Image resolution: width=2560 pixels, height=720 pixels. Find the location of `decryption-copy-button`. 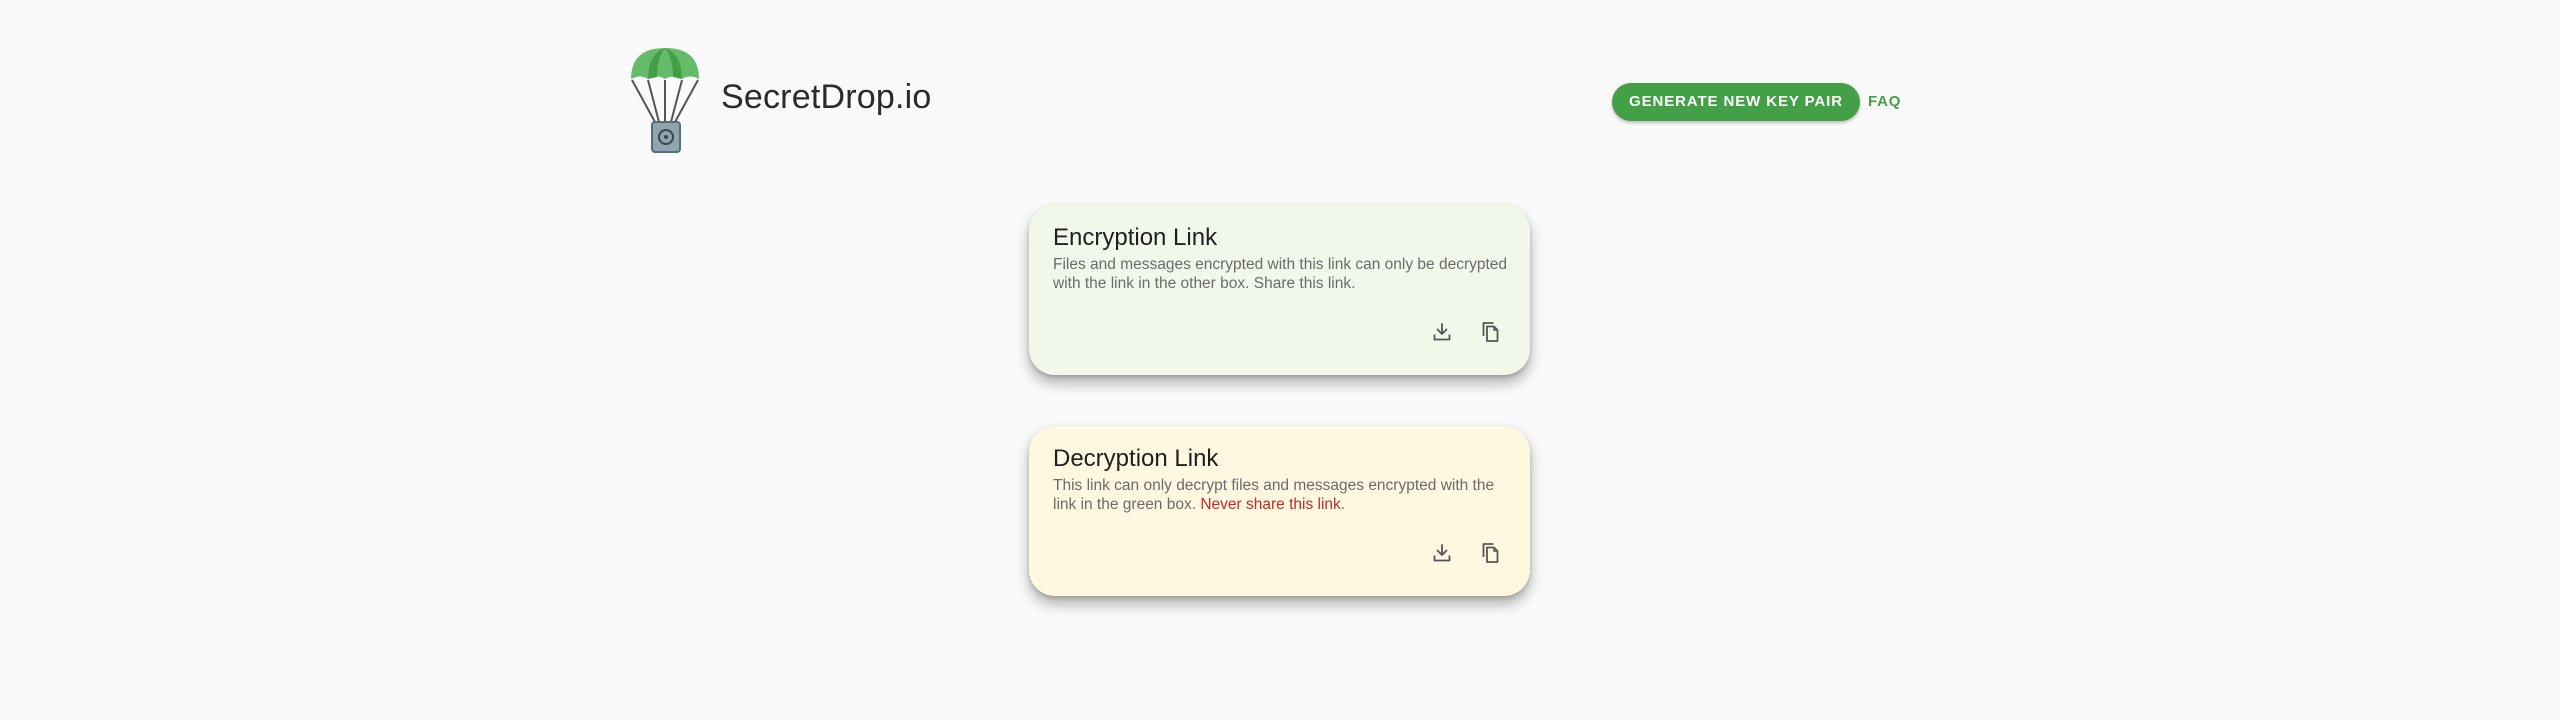

decryption-copy-button is located at coordinates (1490, 553).